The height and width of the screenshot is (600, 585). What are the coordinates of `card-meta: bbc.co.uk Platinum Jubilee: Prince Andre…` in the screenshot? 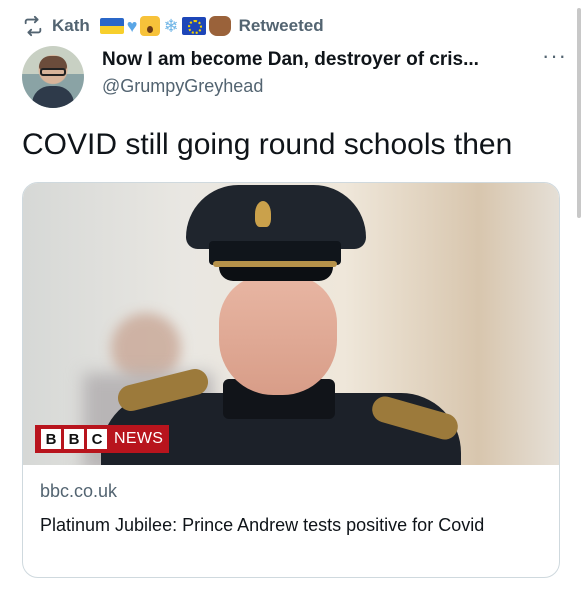 It's located at (291, 501).